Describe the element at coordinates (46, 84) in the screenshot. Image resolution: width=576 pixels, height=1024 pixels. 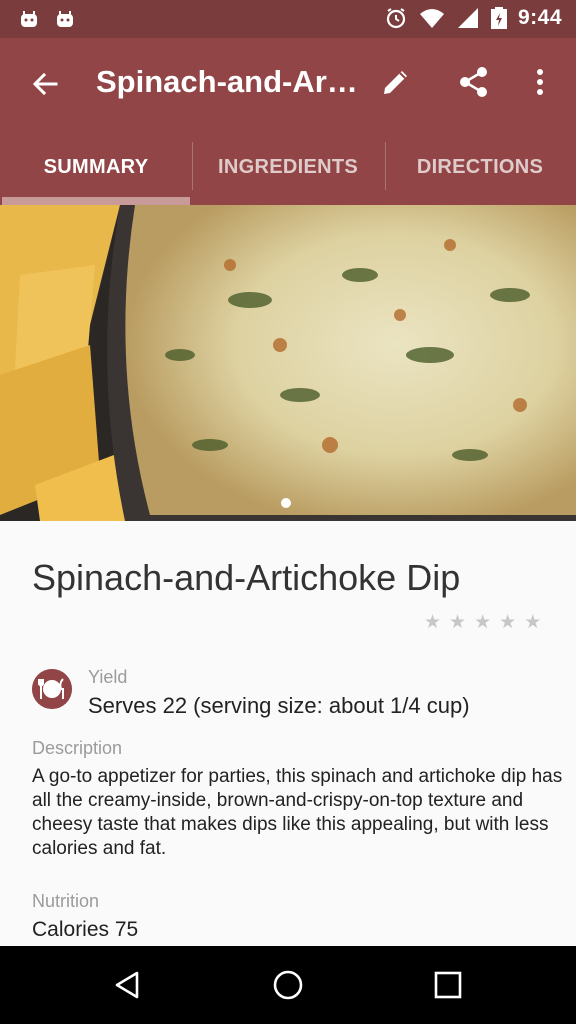
I see `back-icon` at that location.